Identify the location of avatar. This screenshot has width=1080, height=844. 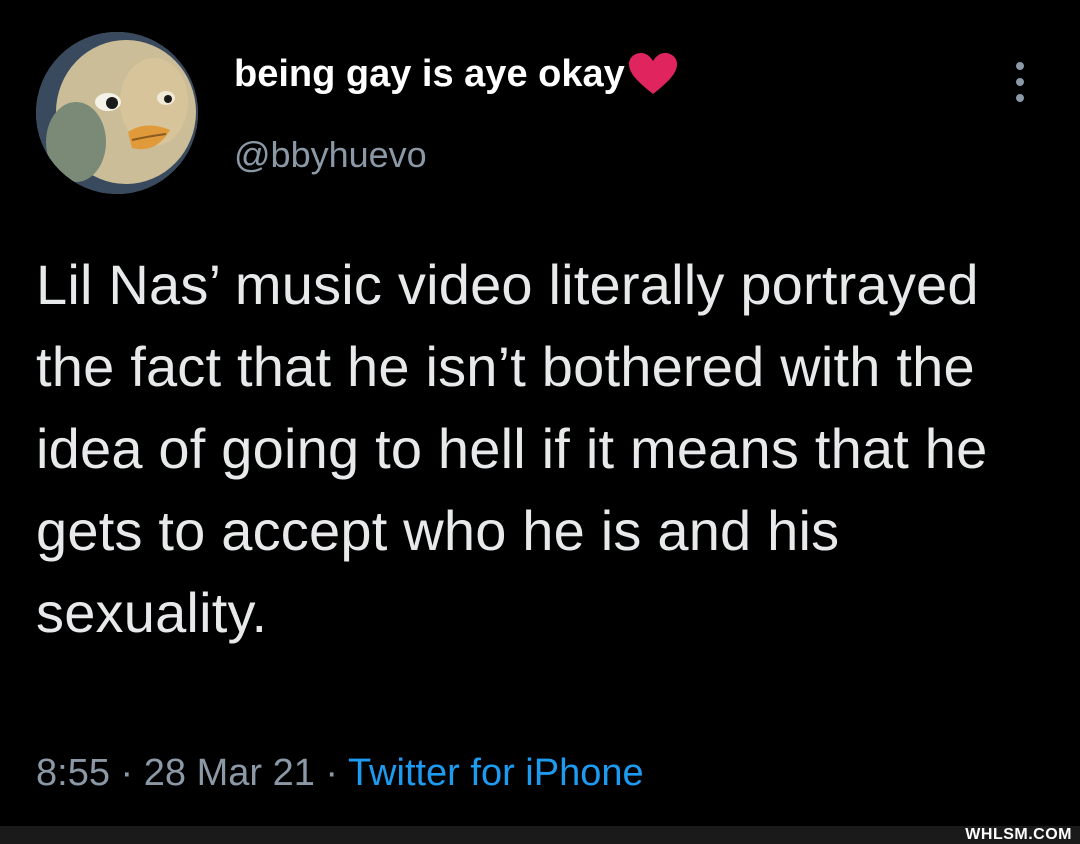
(117, 113).